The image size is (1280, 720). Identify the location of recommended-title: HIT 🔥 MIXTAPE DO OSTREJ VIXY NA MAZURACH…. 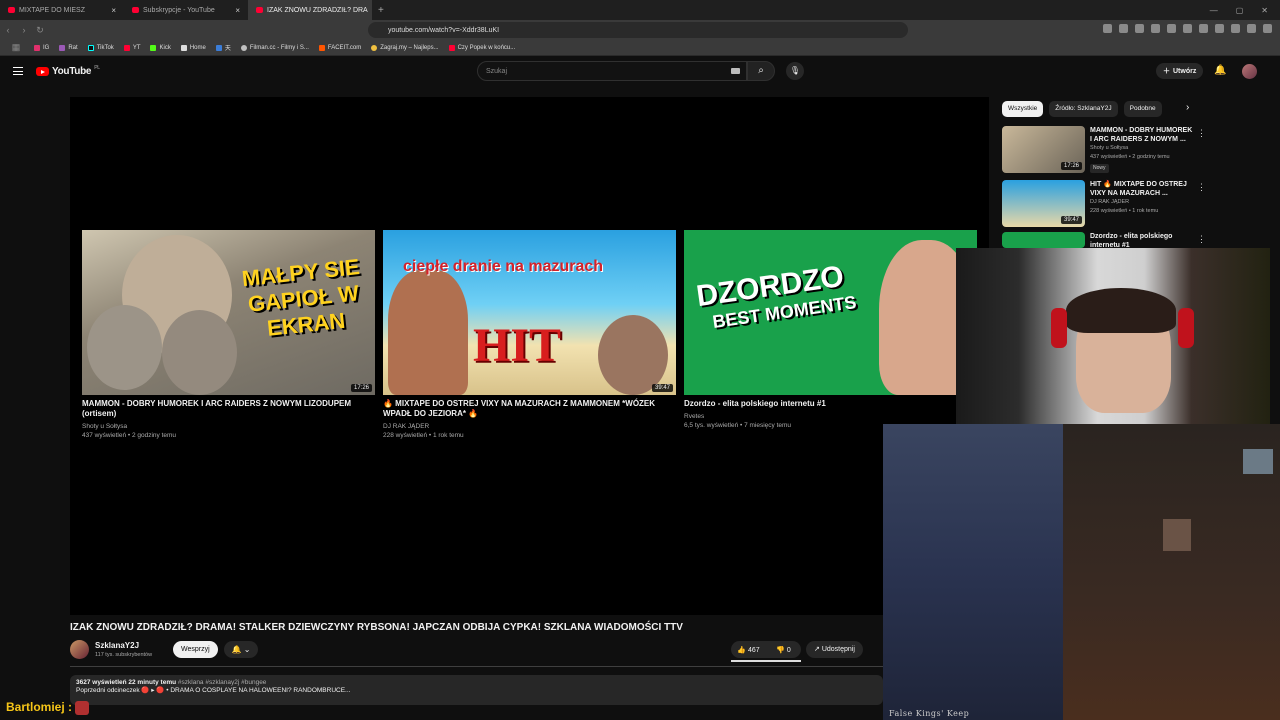
(1142, 189).